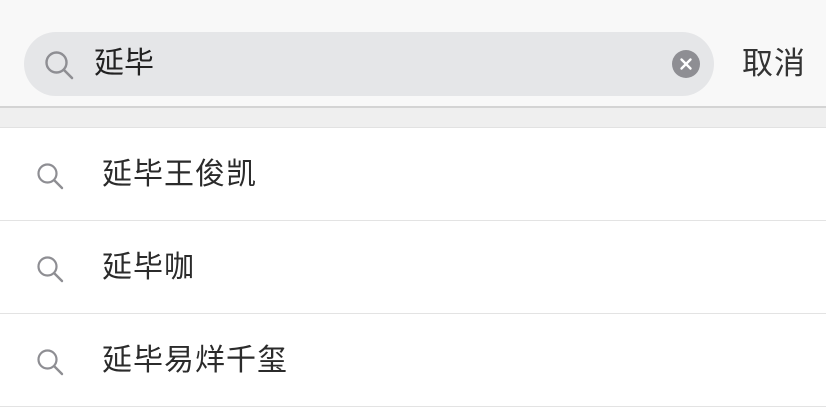  What do you see at coordinates (179, 174) in the screenshot?
I see `suggestion-label: 延毕王俊凯` at bounding box center [179, 174].